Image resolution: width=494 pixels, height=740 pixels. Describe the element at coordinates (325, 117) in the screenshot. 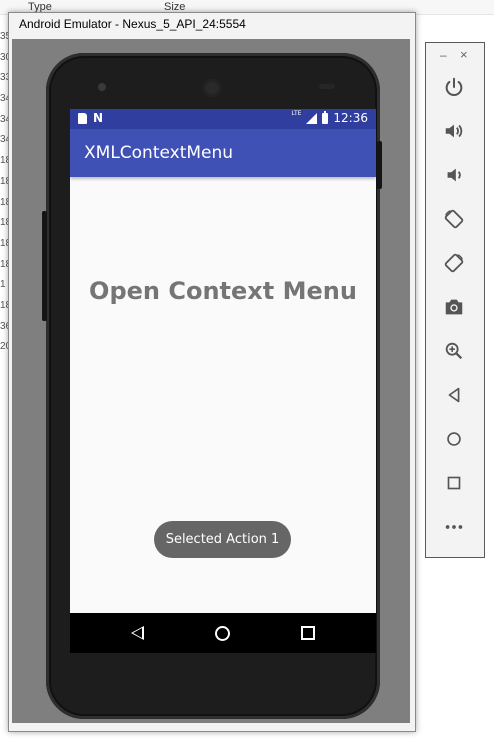

I see `battery-icon` at that location.